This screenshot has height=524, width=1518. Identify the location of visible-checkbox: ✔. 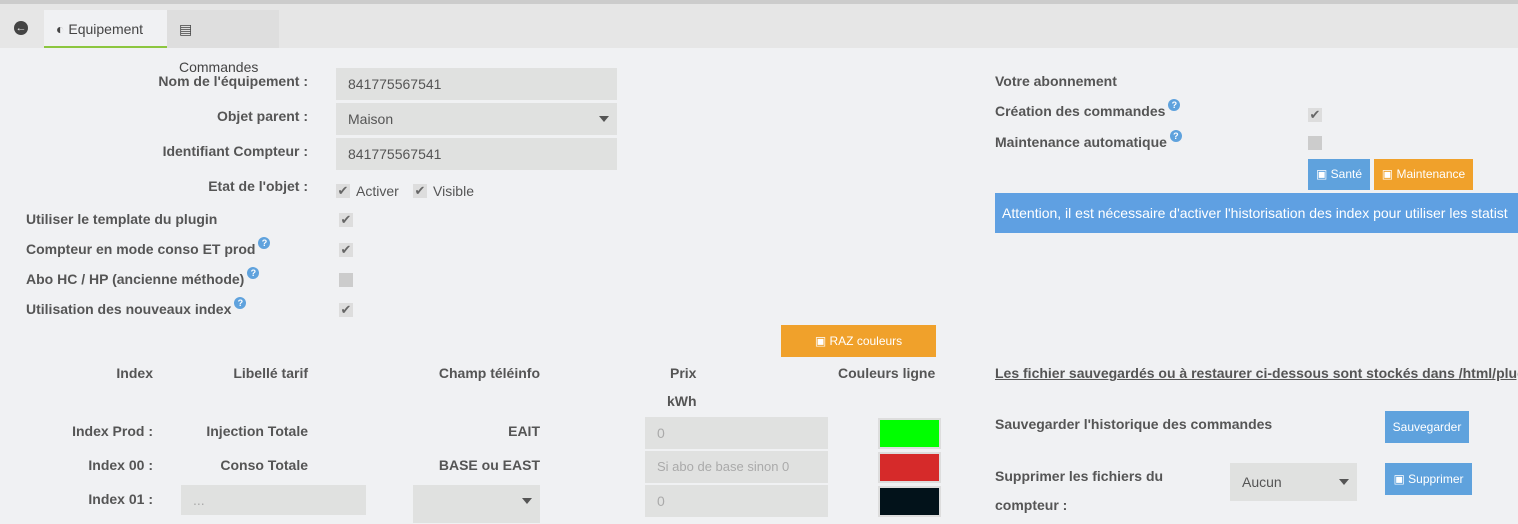
(420, 191).